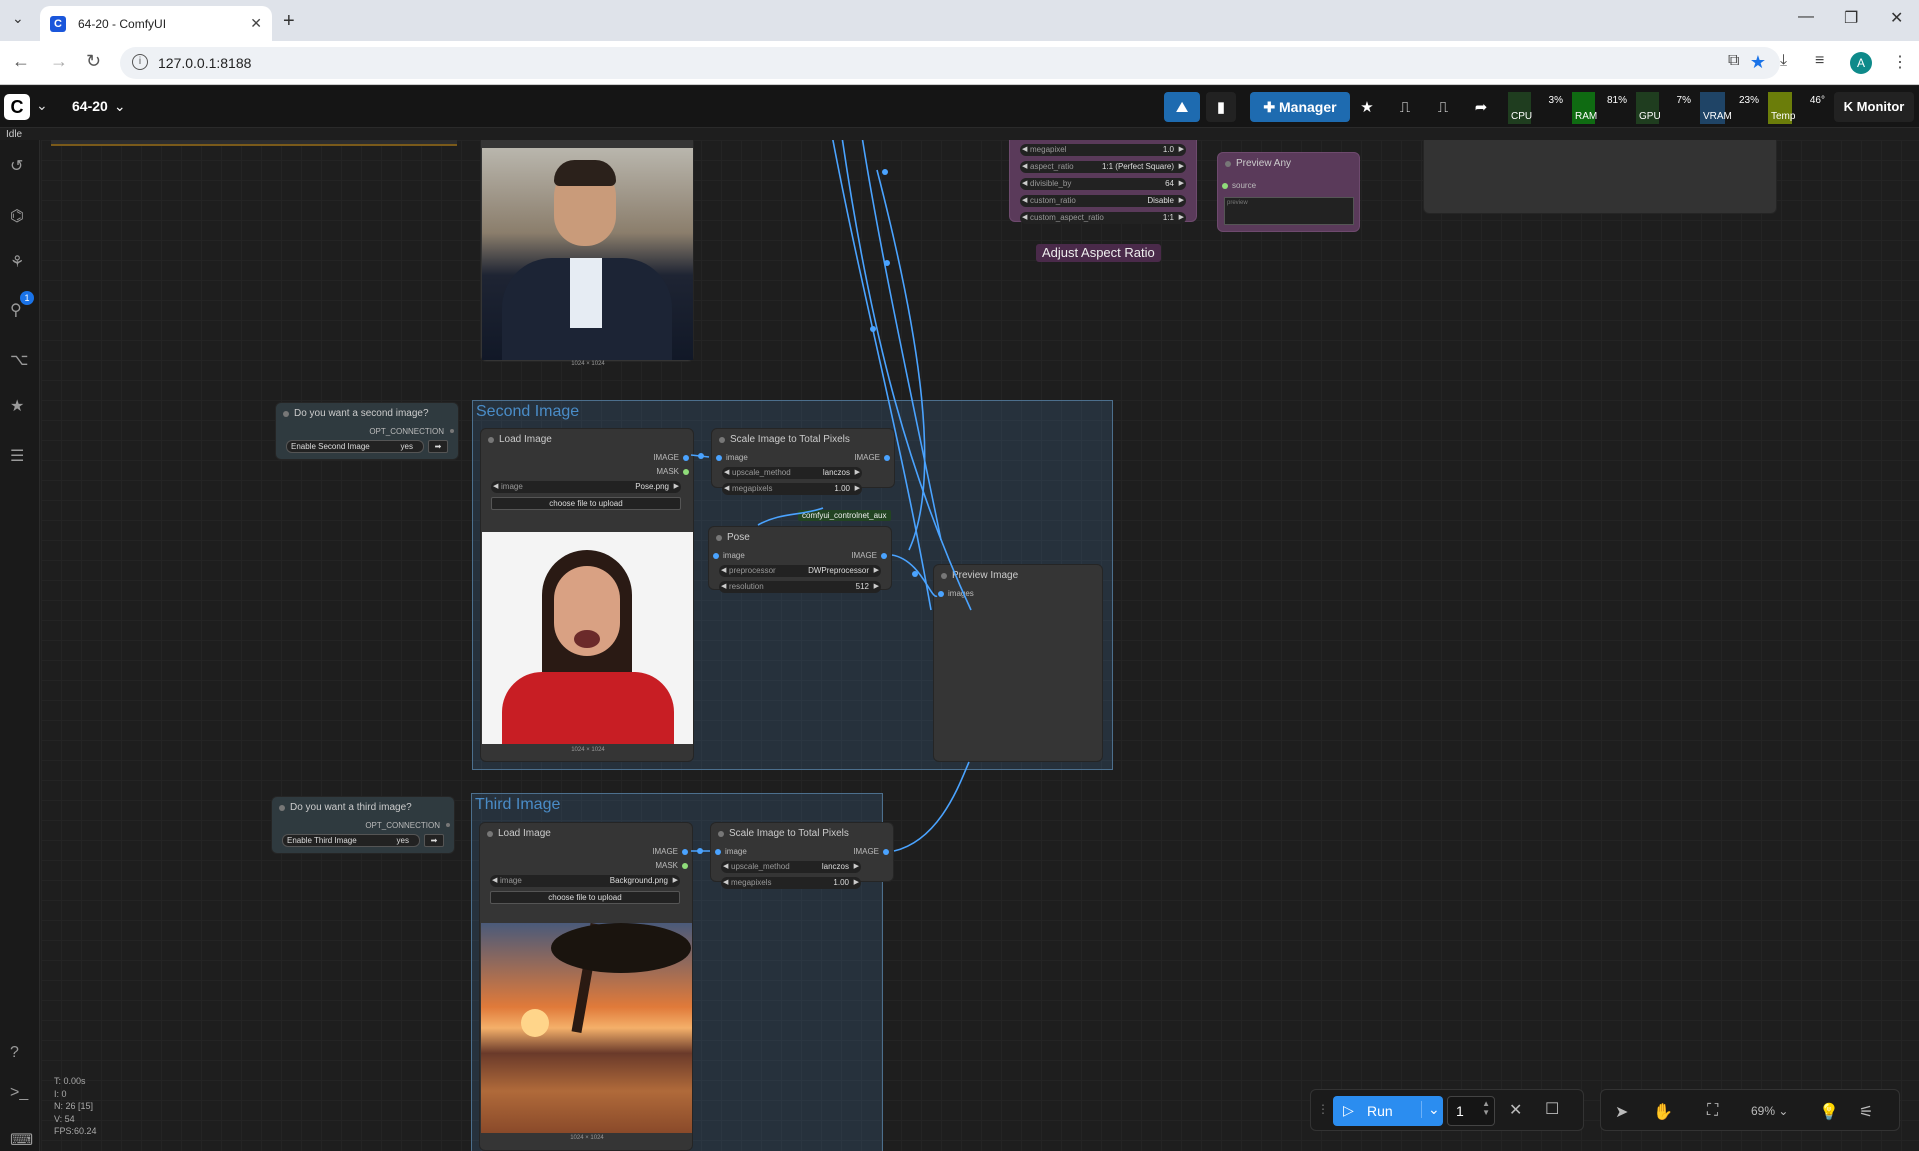  Describe the element at coordinates (93, 61) in the screenshot. I see `reload-icon: ↻` at that location.